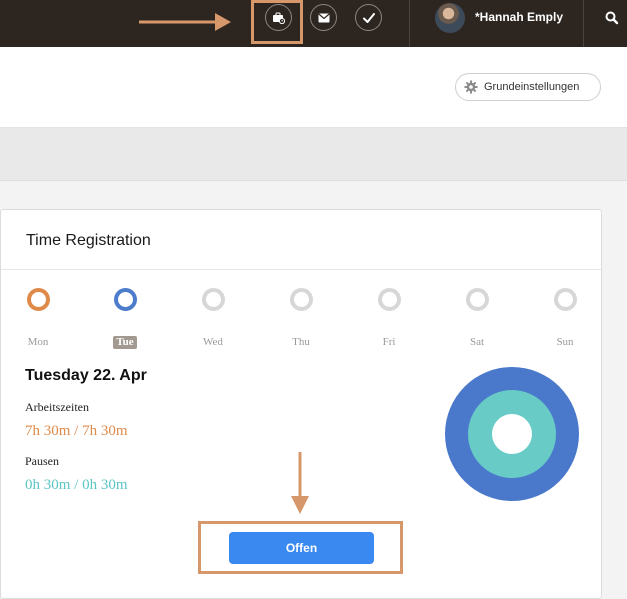  I want to click on checkmark-icon, so click(368, 17).